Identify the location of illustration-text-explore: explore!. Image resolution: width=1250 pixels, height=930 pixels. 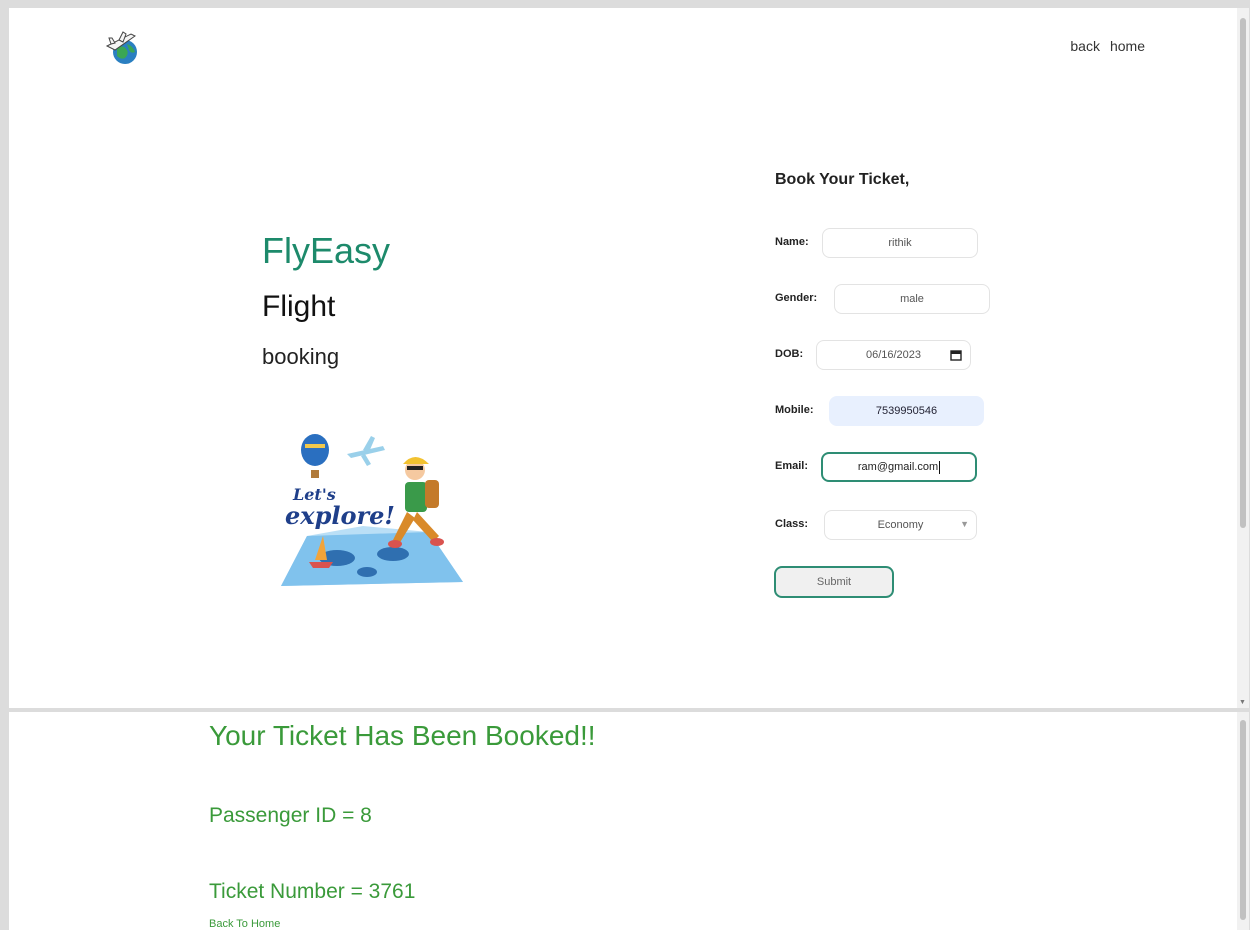
(340, 515).